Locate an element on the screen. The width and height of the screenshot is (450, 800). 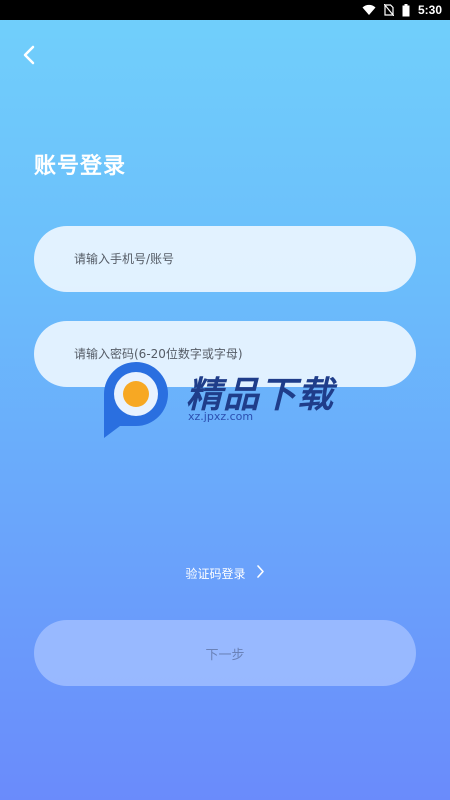
code-login-link: 验证码登录 is located at coordinates (225, 573).